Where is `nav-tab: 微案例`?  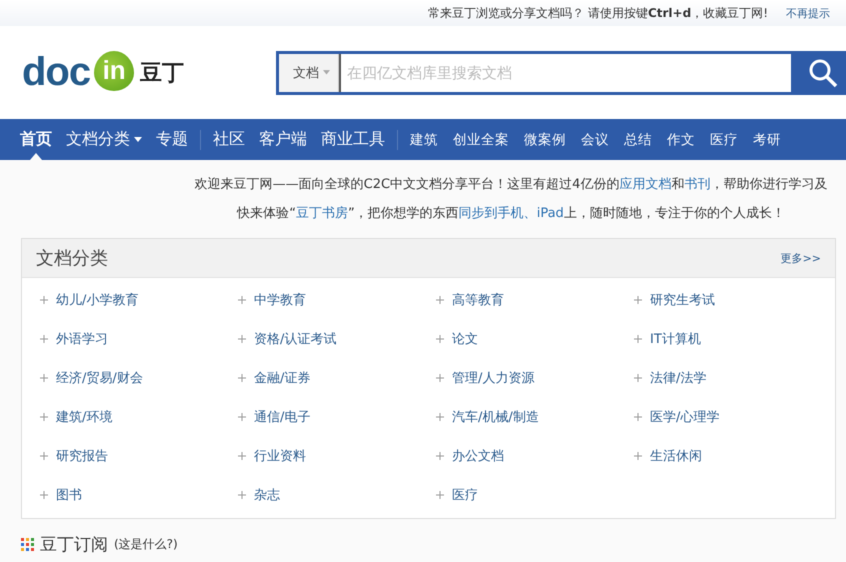
nav-tab: 微案例 is located at coordinates (545, 139).